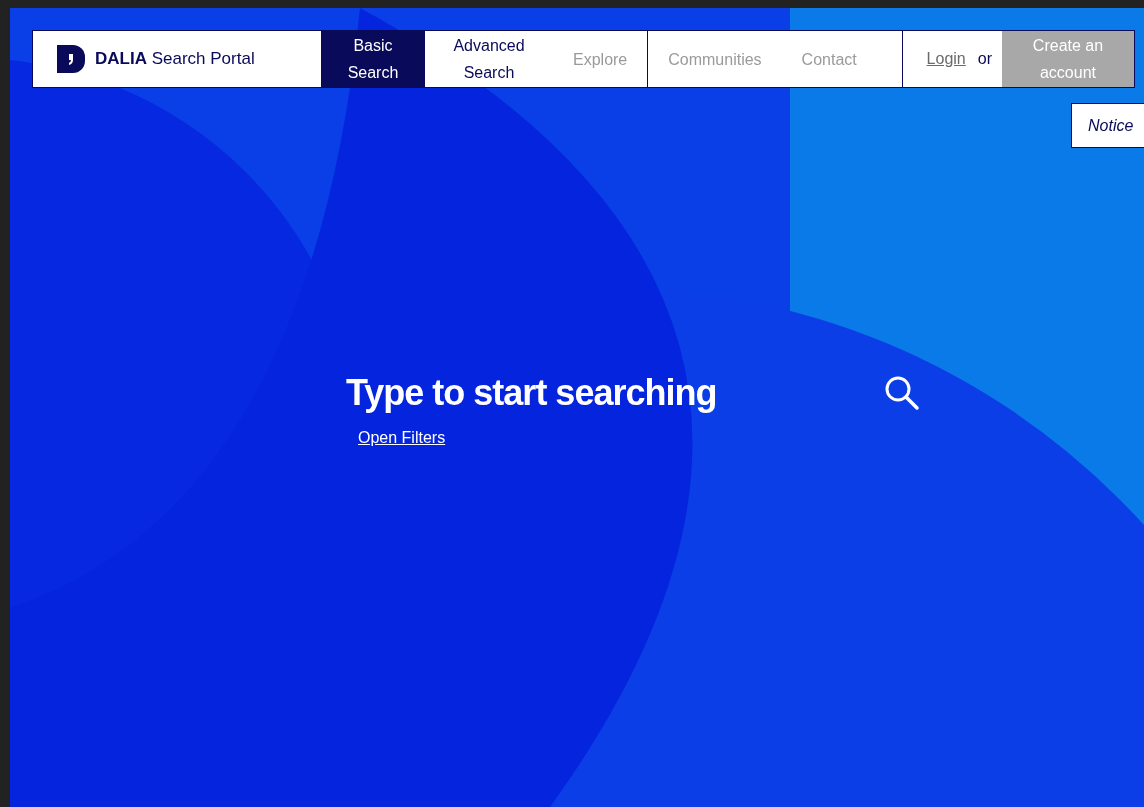  I want to click on notice-field: Notice, so click(1107, 125).